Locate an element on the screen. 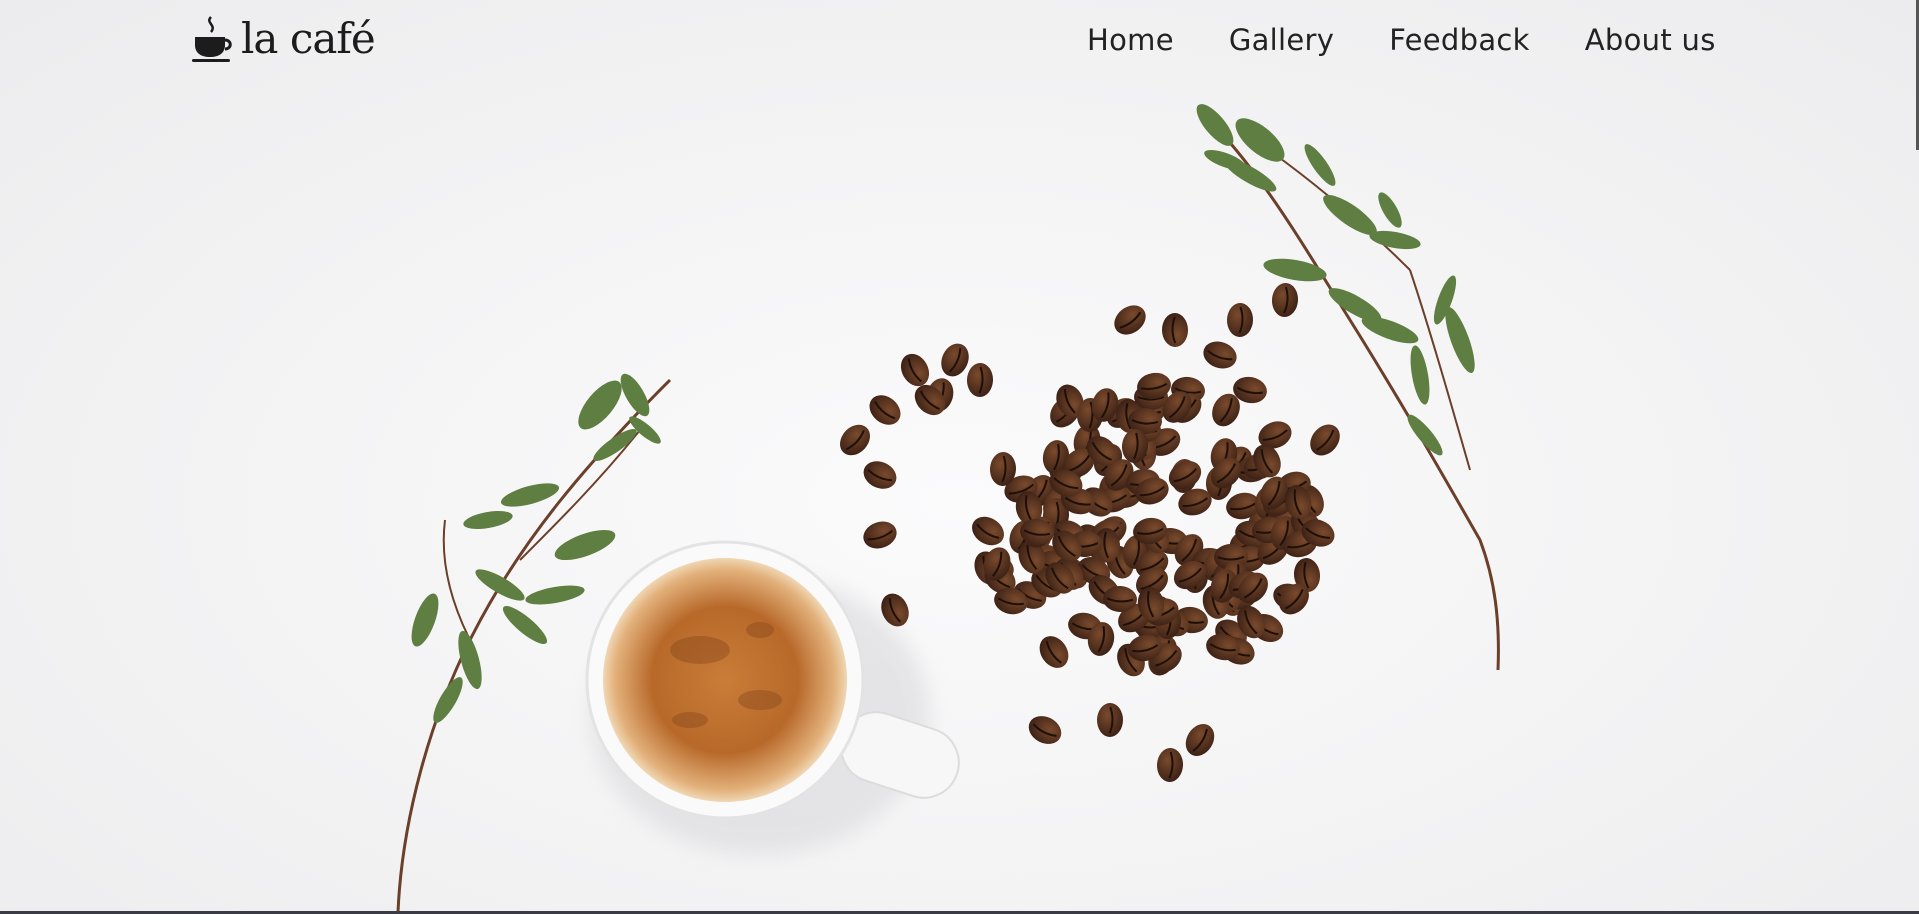 The width and height of the screenshot is (1919, 914). nav-home: Home is located at coordinates (1130, 41).